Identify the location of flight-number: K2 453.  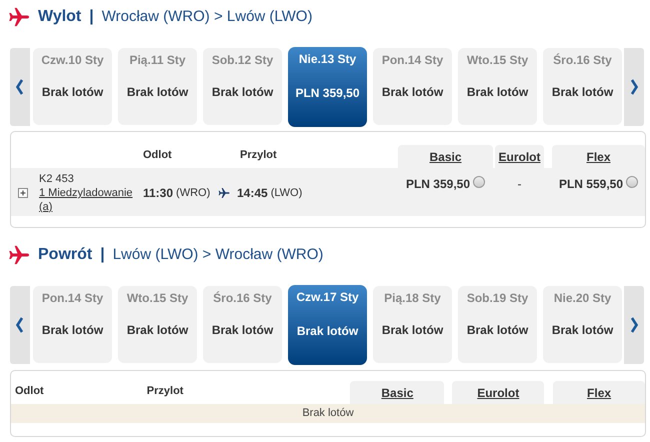
(57, 179).